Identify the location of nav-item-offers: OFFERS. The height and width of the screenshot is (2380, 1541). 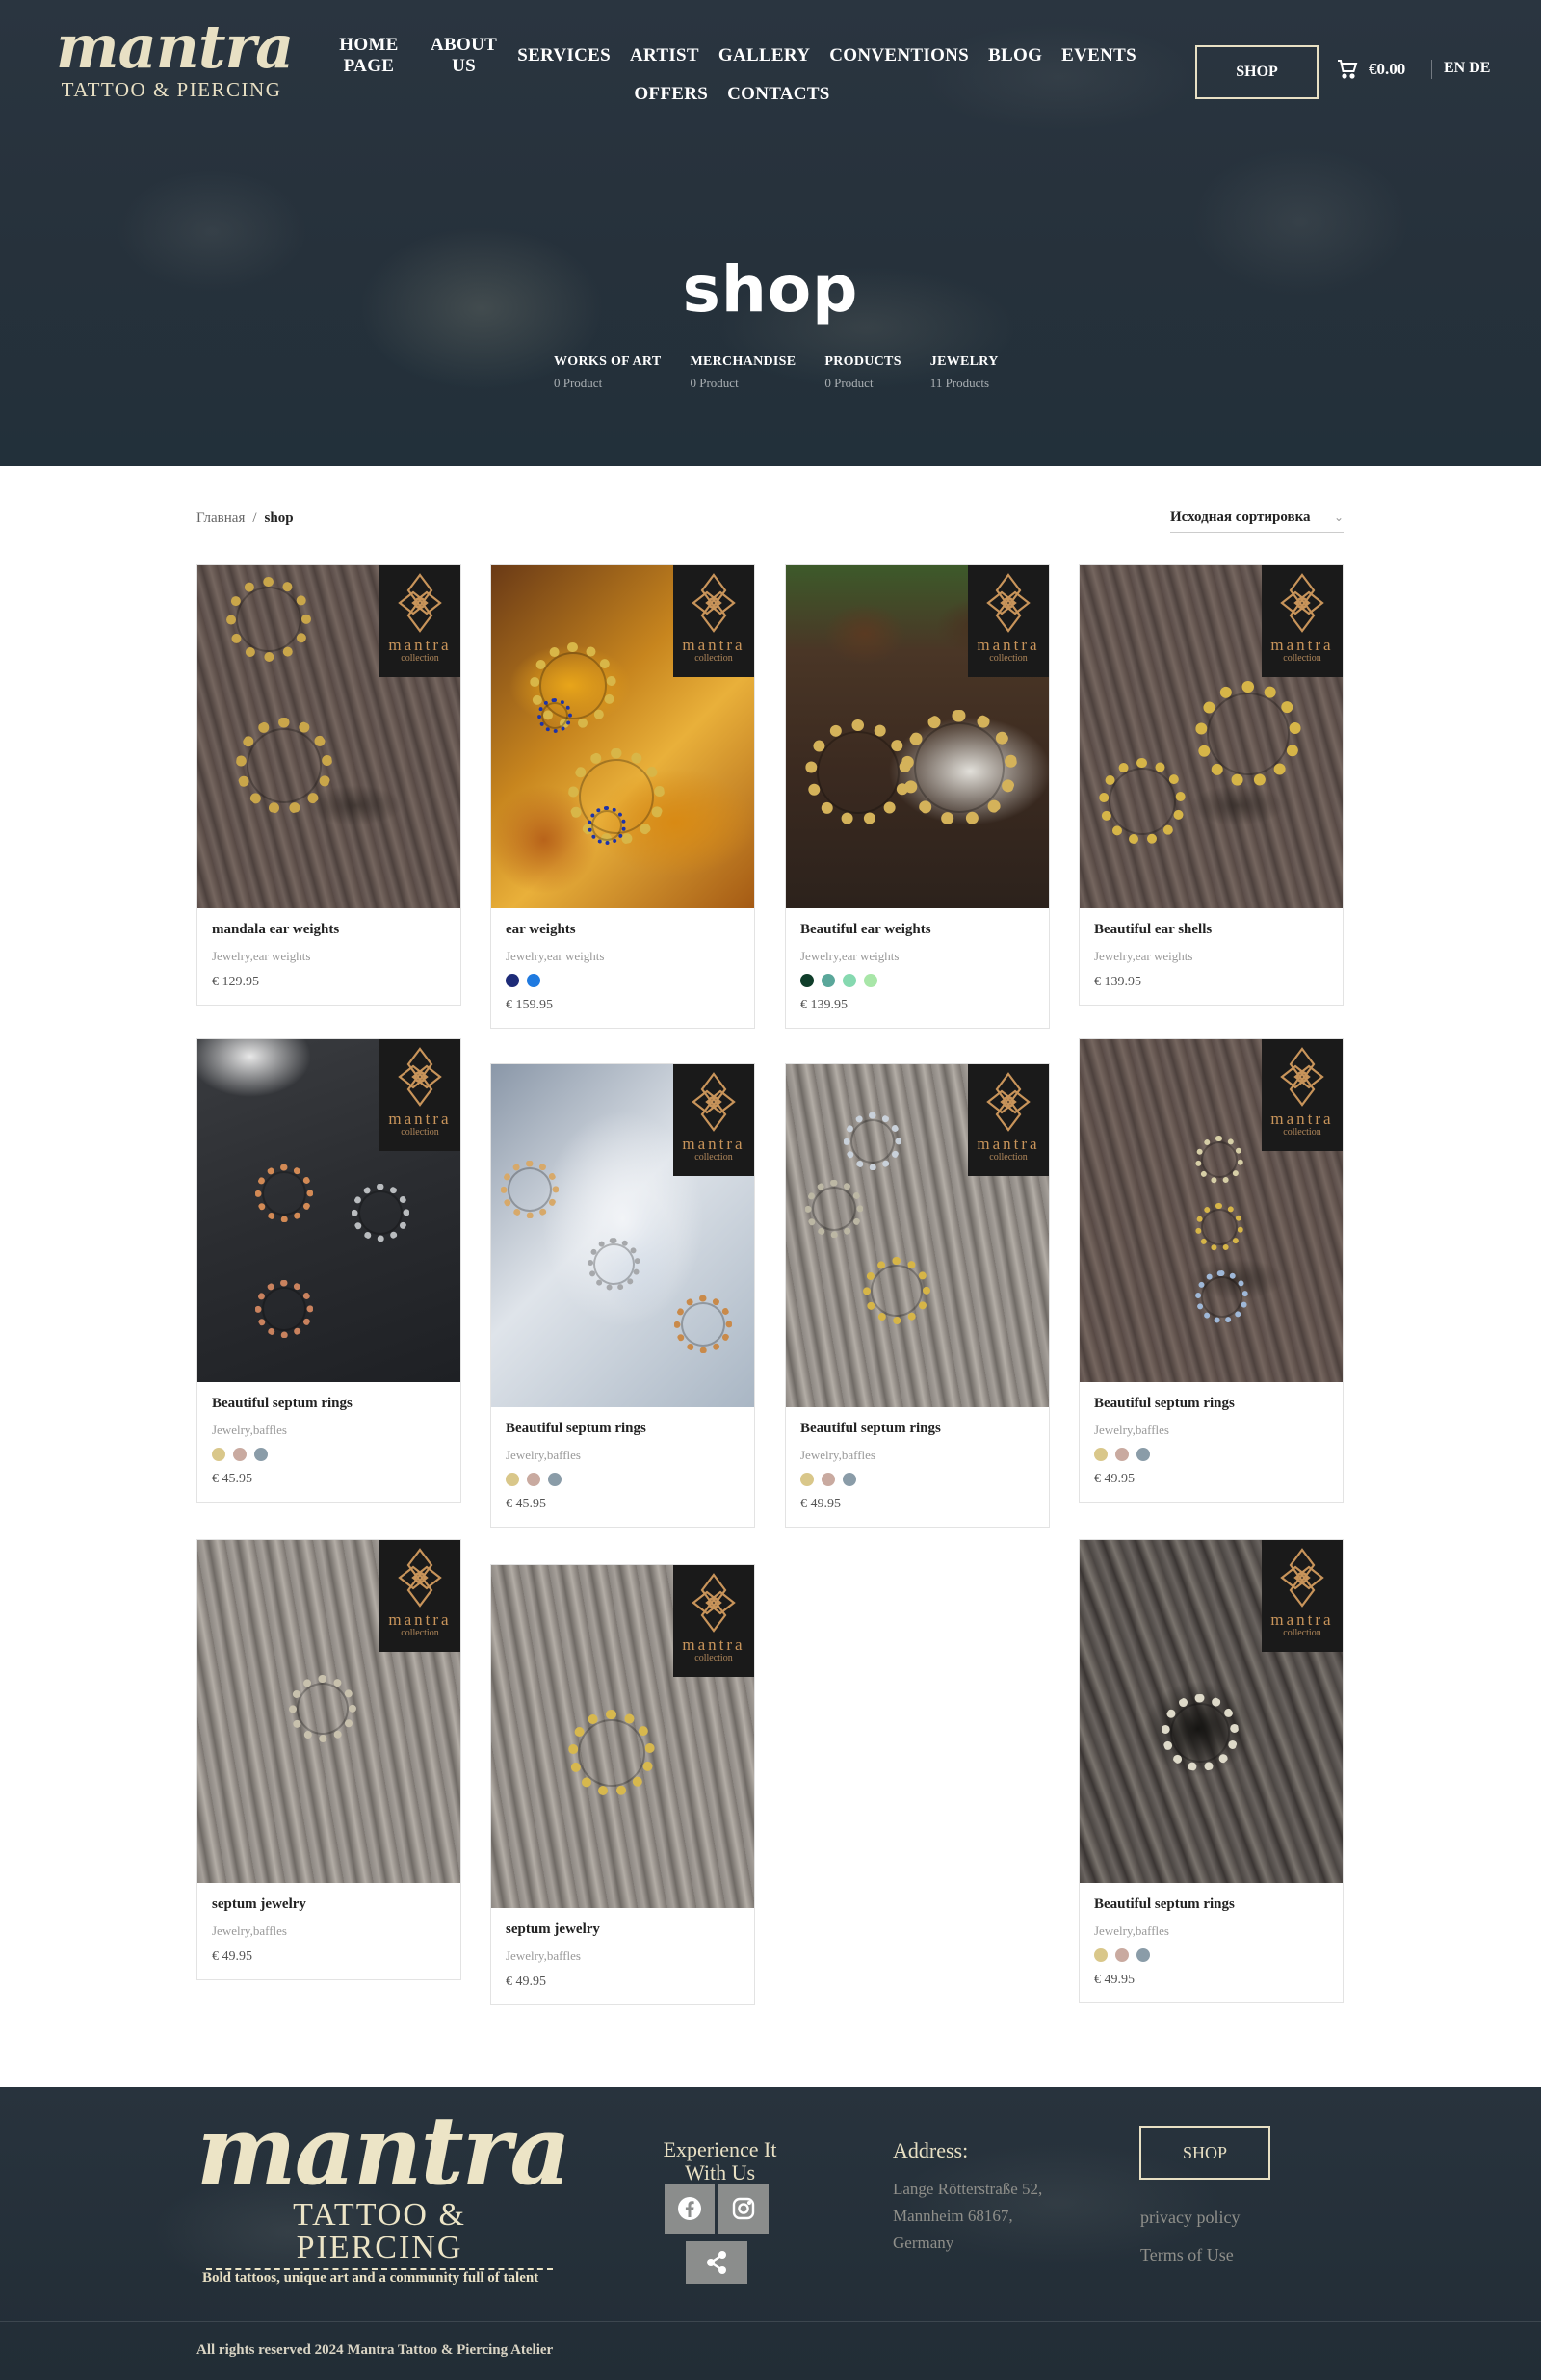
(671, 95).